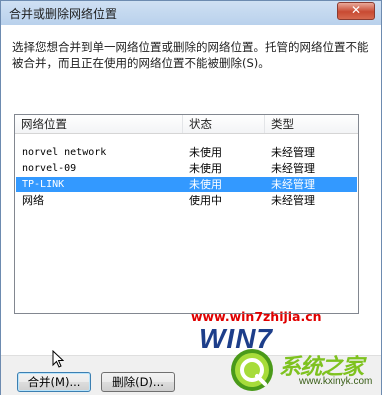 This screenshot has width=382, height=395. What do you see at coordinates (43, 184) in the screenshot?
I see `location-name: TP-LINK` at bounding box center [43, 184].